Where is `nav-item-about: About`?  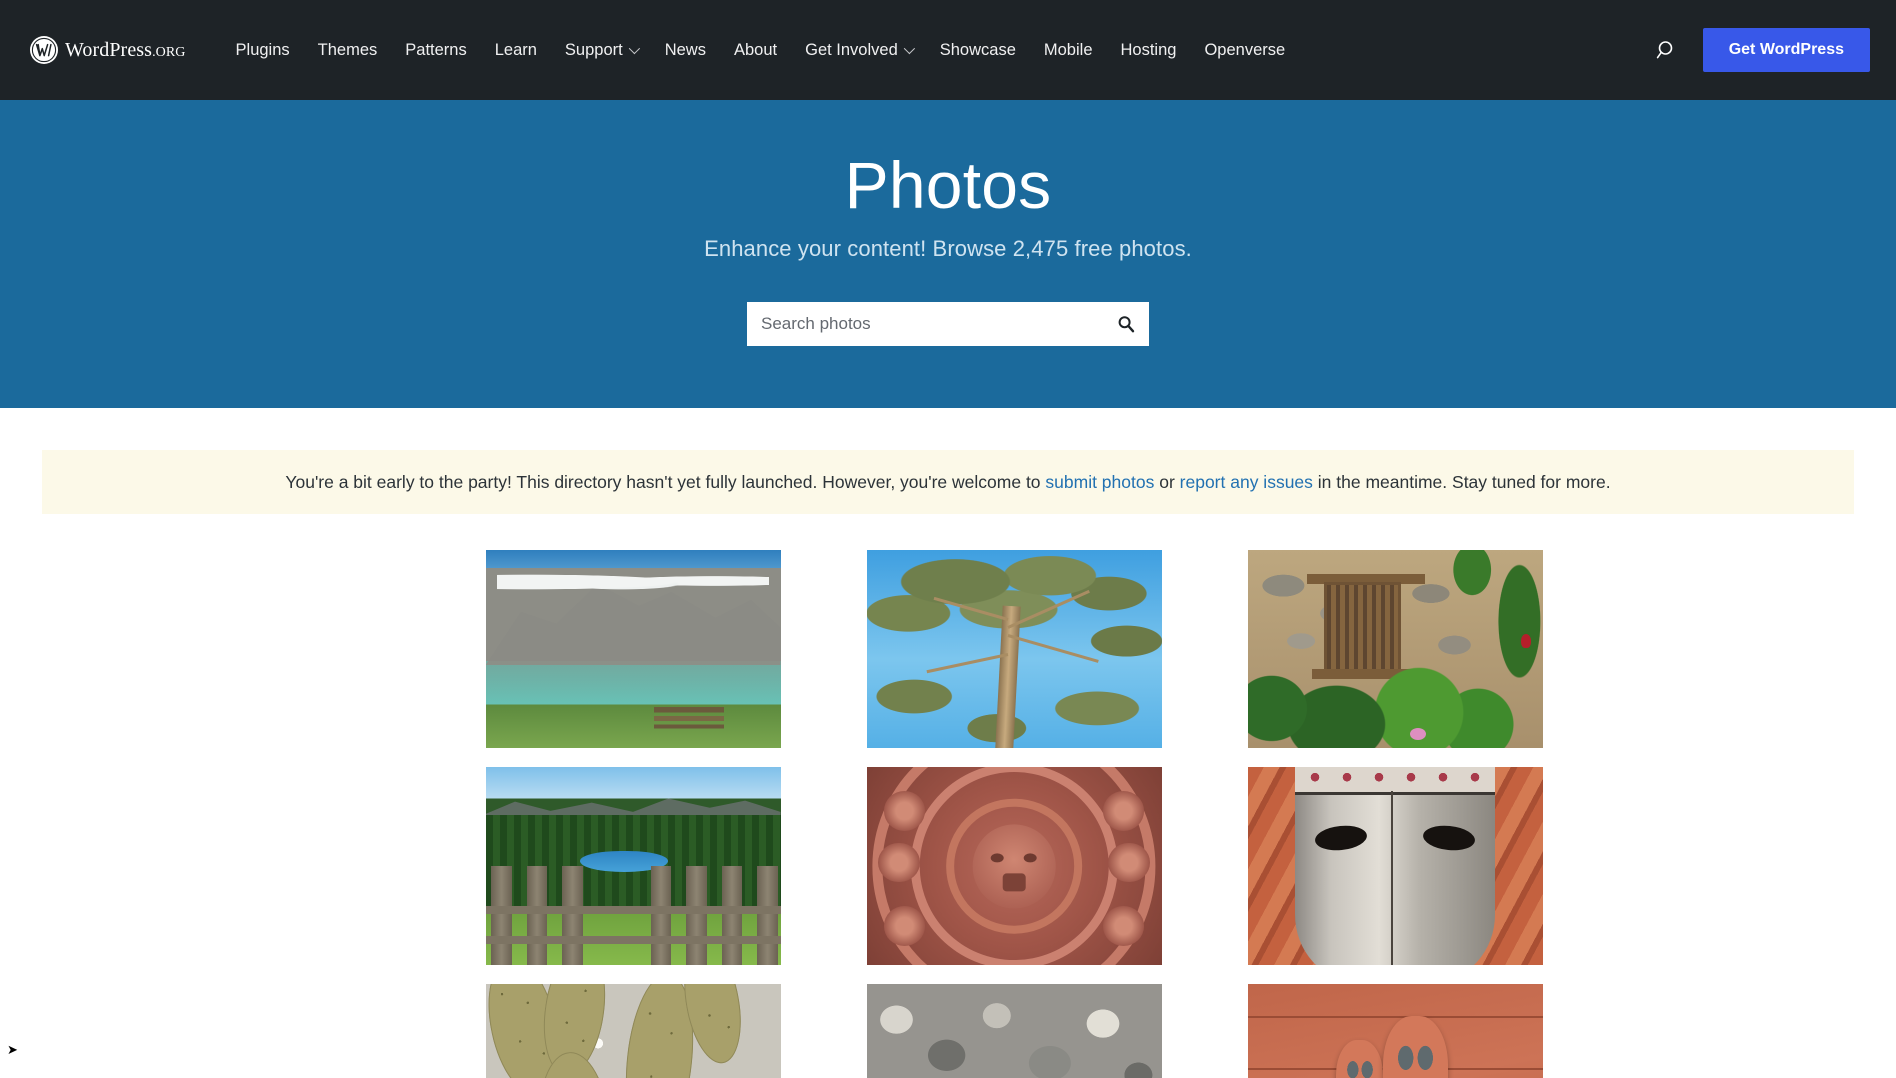
nav-item-about: About is located at coordinates (755, 50).